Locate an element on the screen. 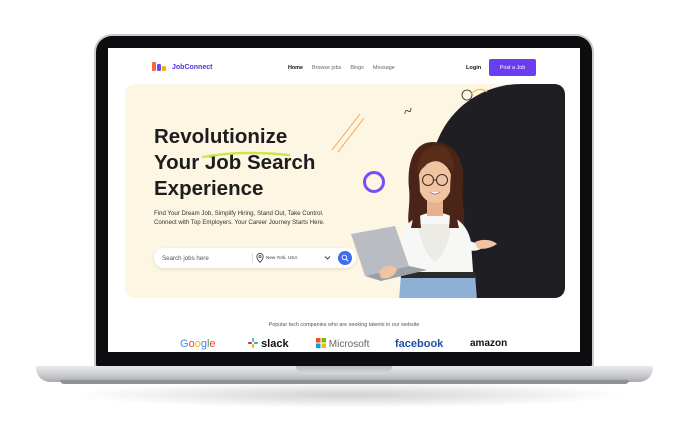  hero-headline: Revolutionize Your Job Search Experience is located at coordinates (234, 163).